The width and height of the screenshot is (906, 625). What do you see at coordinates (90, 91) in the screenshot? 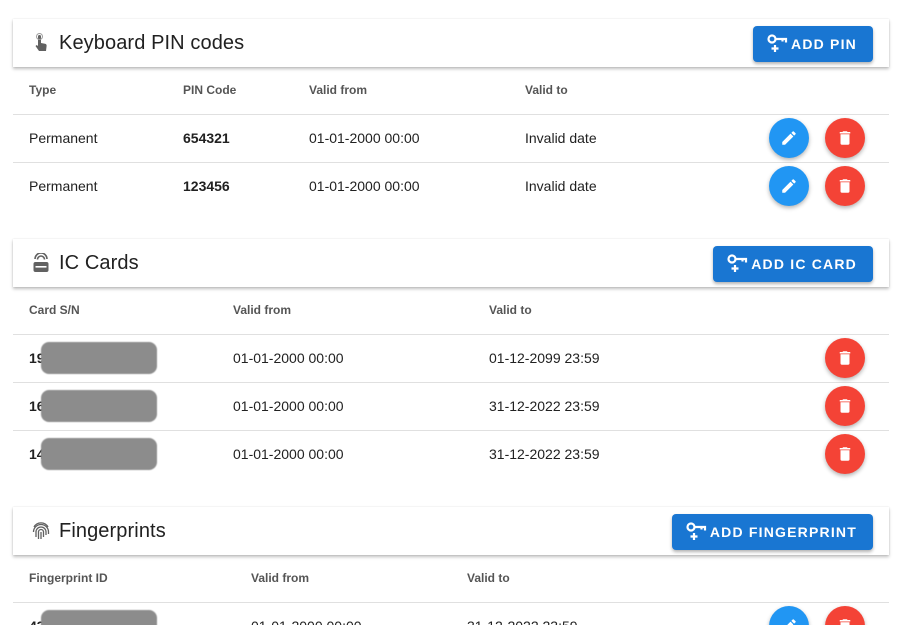
I see `col-type: Type` at bounding box center [90, 91].